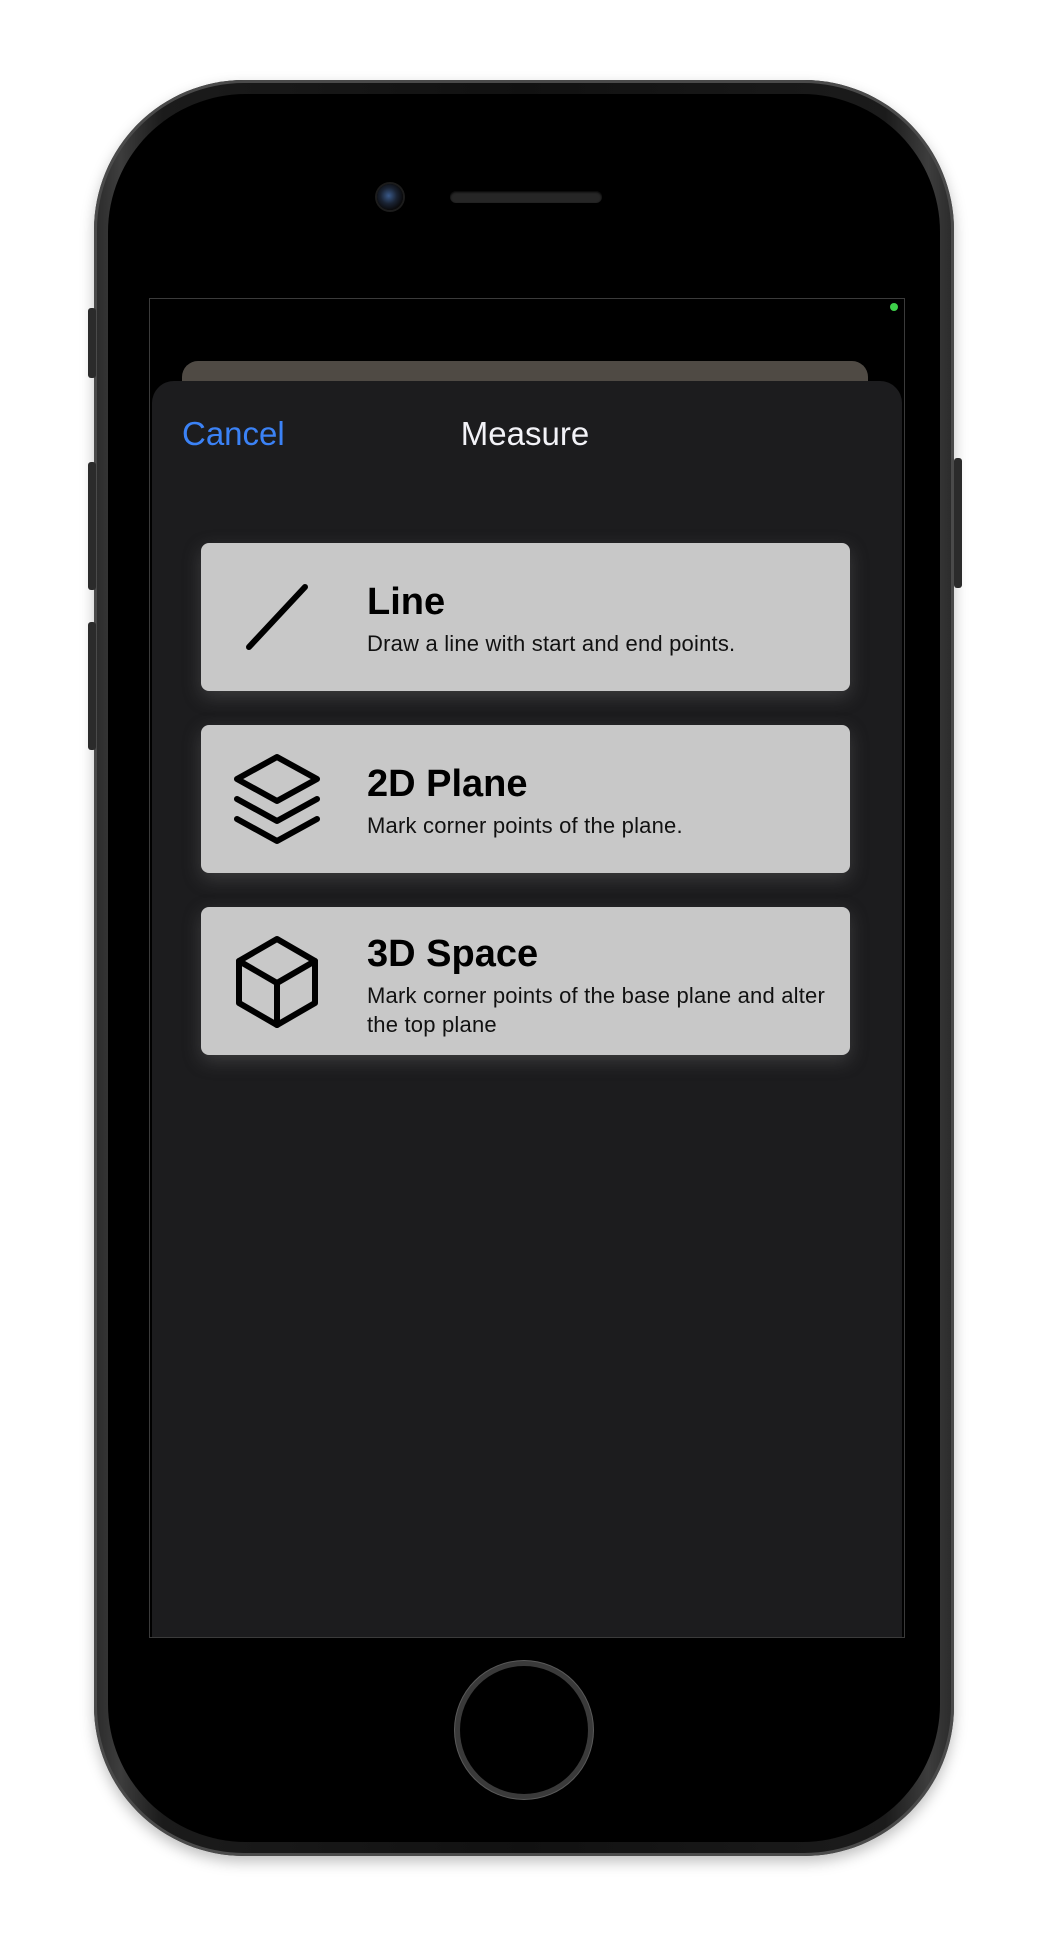 The width and height of the screenshot is (1050, 1934). What do you see at coordinates (894, 307) in the screenshot?
I see `camera-in-use-indicator` at bounding box center [894, 307].